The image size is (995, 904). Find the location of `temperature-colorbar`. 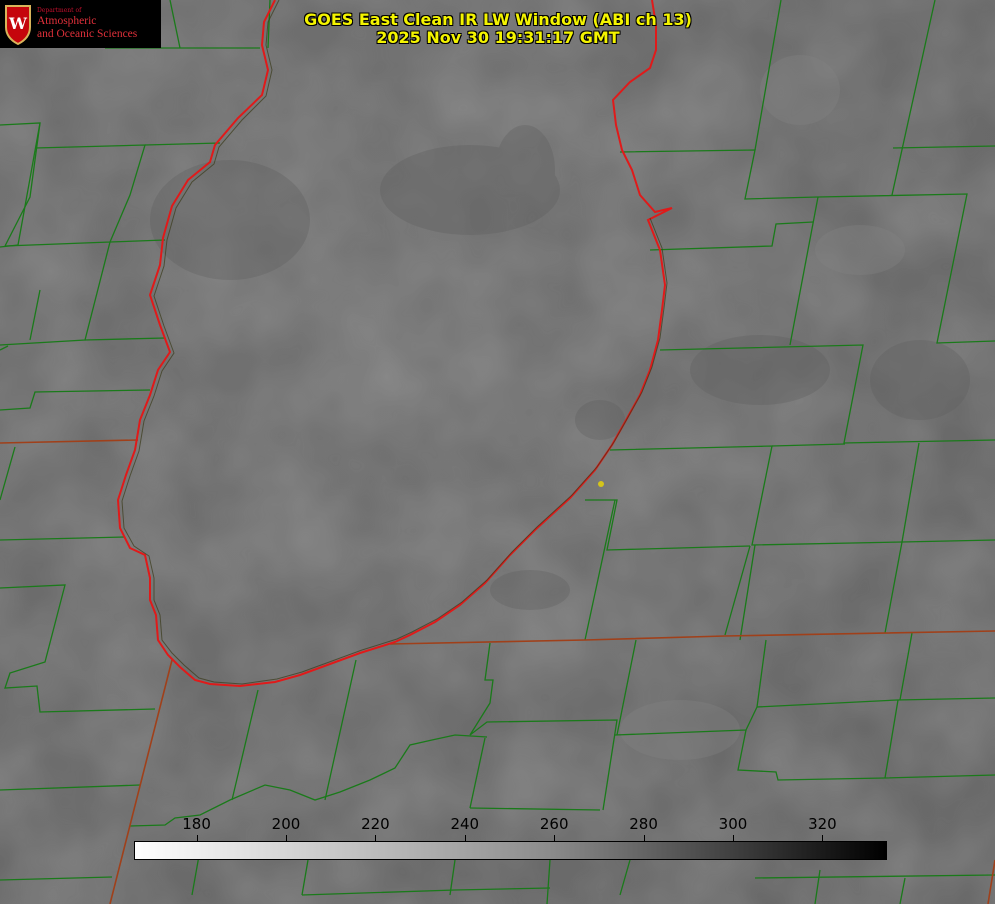

temperature-colorbar is located at coordinates (510, 850).